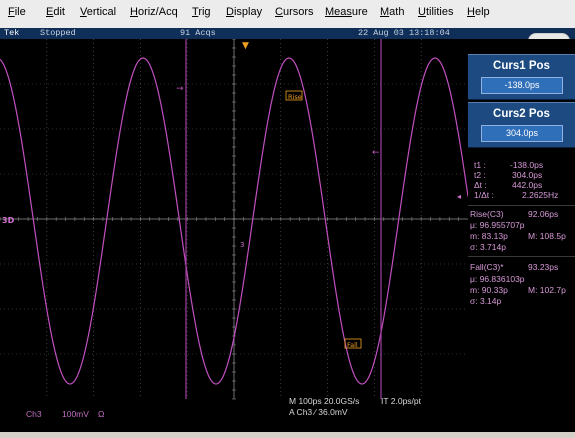 The width and height of the screenshot is (575, 438). What do you see at coordinates (385, 12) in the screenshot?
I see `menu-math-mnemonic: M` at bounding box center [385, 12].